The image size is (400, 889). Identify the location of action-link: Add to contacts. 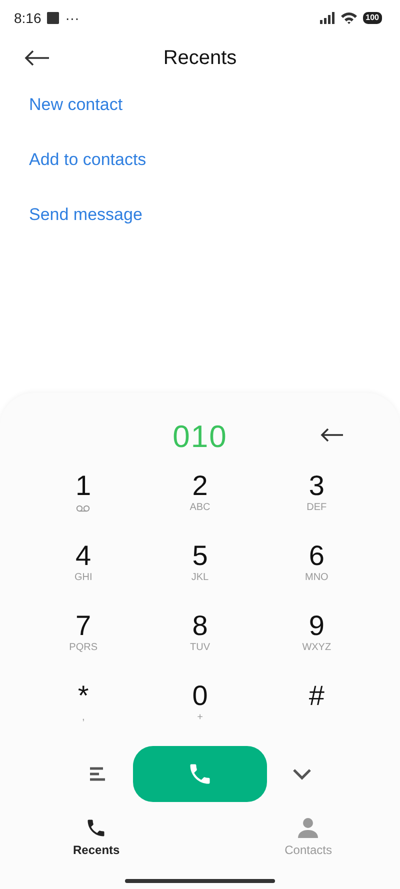
(87, 160).